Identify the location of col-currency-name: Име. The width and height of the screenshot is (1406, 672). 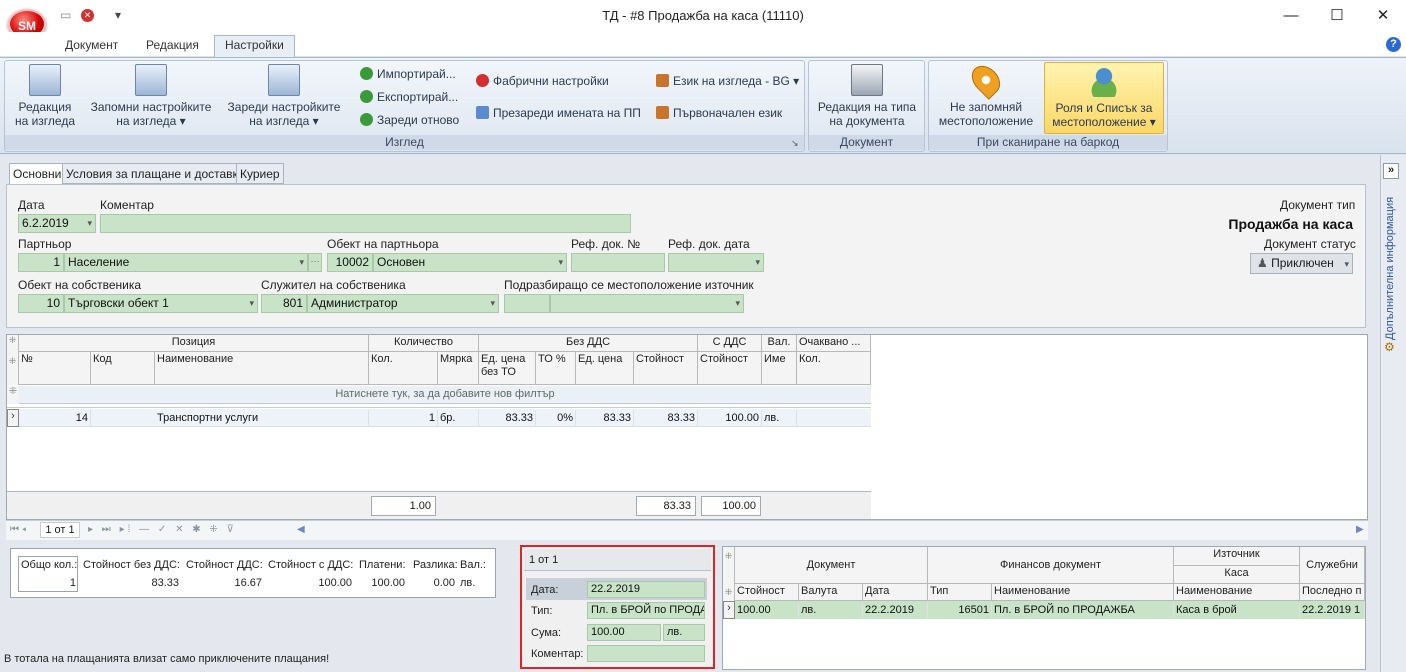
(779, 368).